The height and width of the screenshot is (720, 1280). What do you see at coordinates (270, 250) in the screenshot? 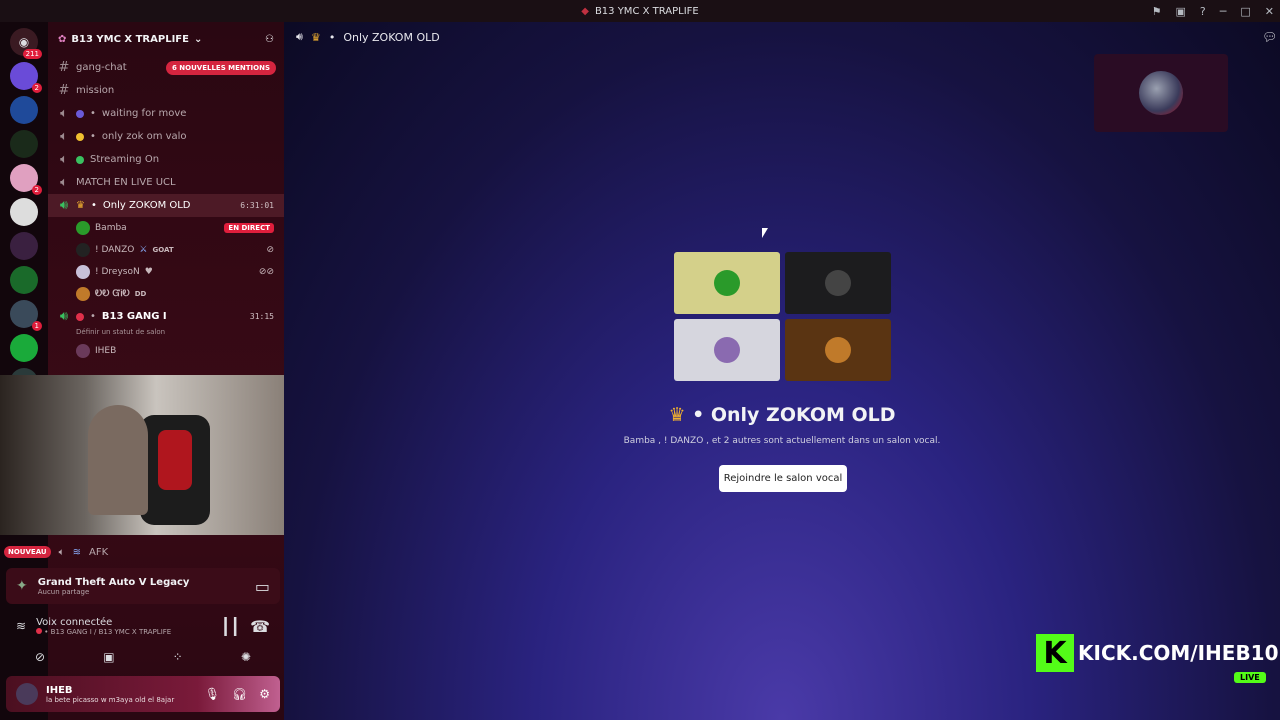
I see `muted-icon: ⊘` at bounding box center [270, 250].